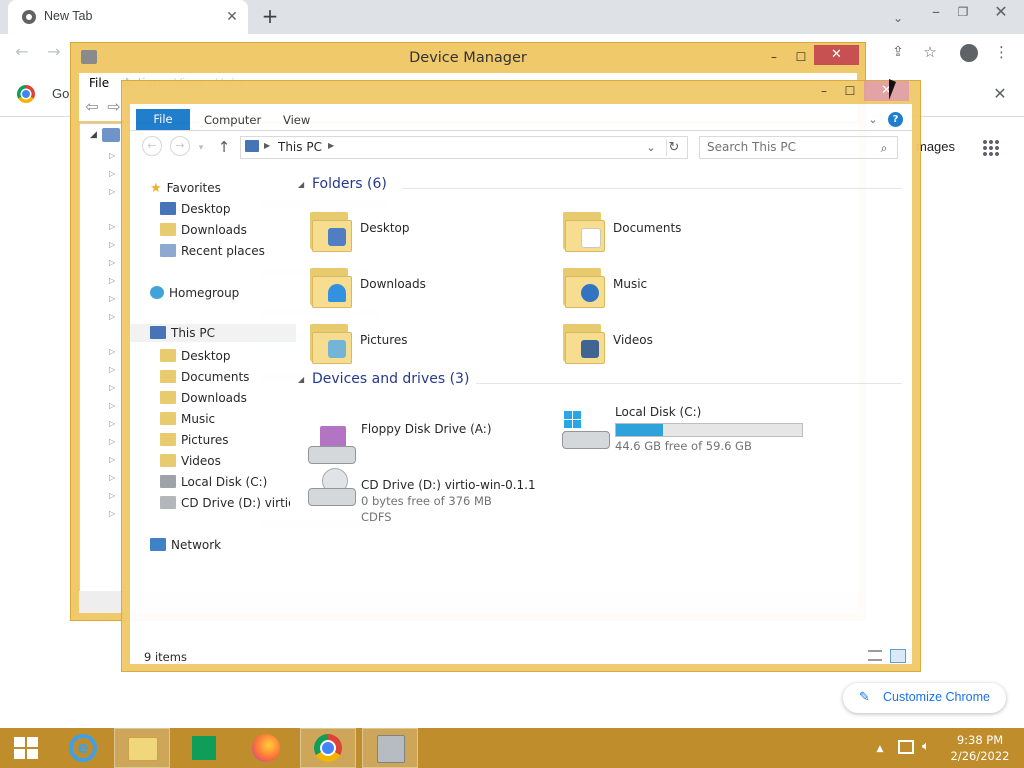 This screenshot has height=768, width=1024. Describe the element at coordinates (651, 148) in the screenshot. I see `address-dropdown-icon: ⌄` at that location.